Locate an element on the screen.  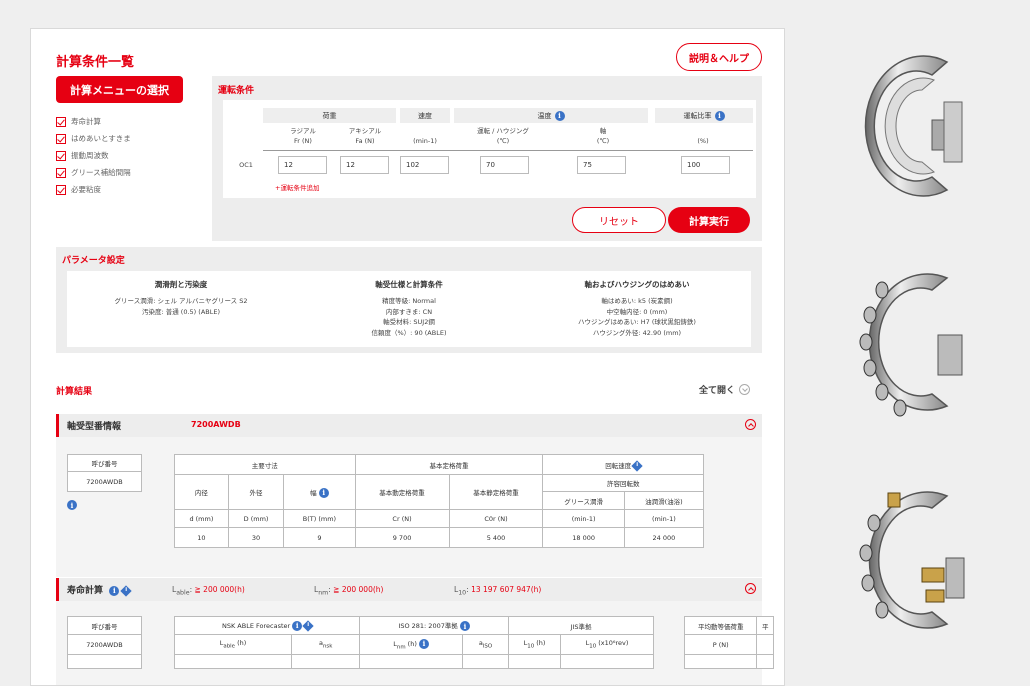
value-cell: 18 000 is located at coordinates (583, 537).